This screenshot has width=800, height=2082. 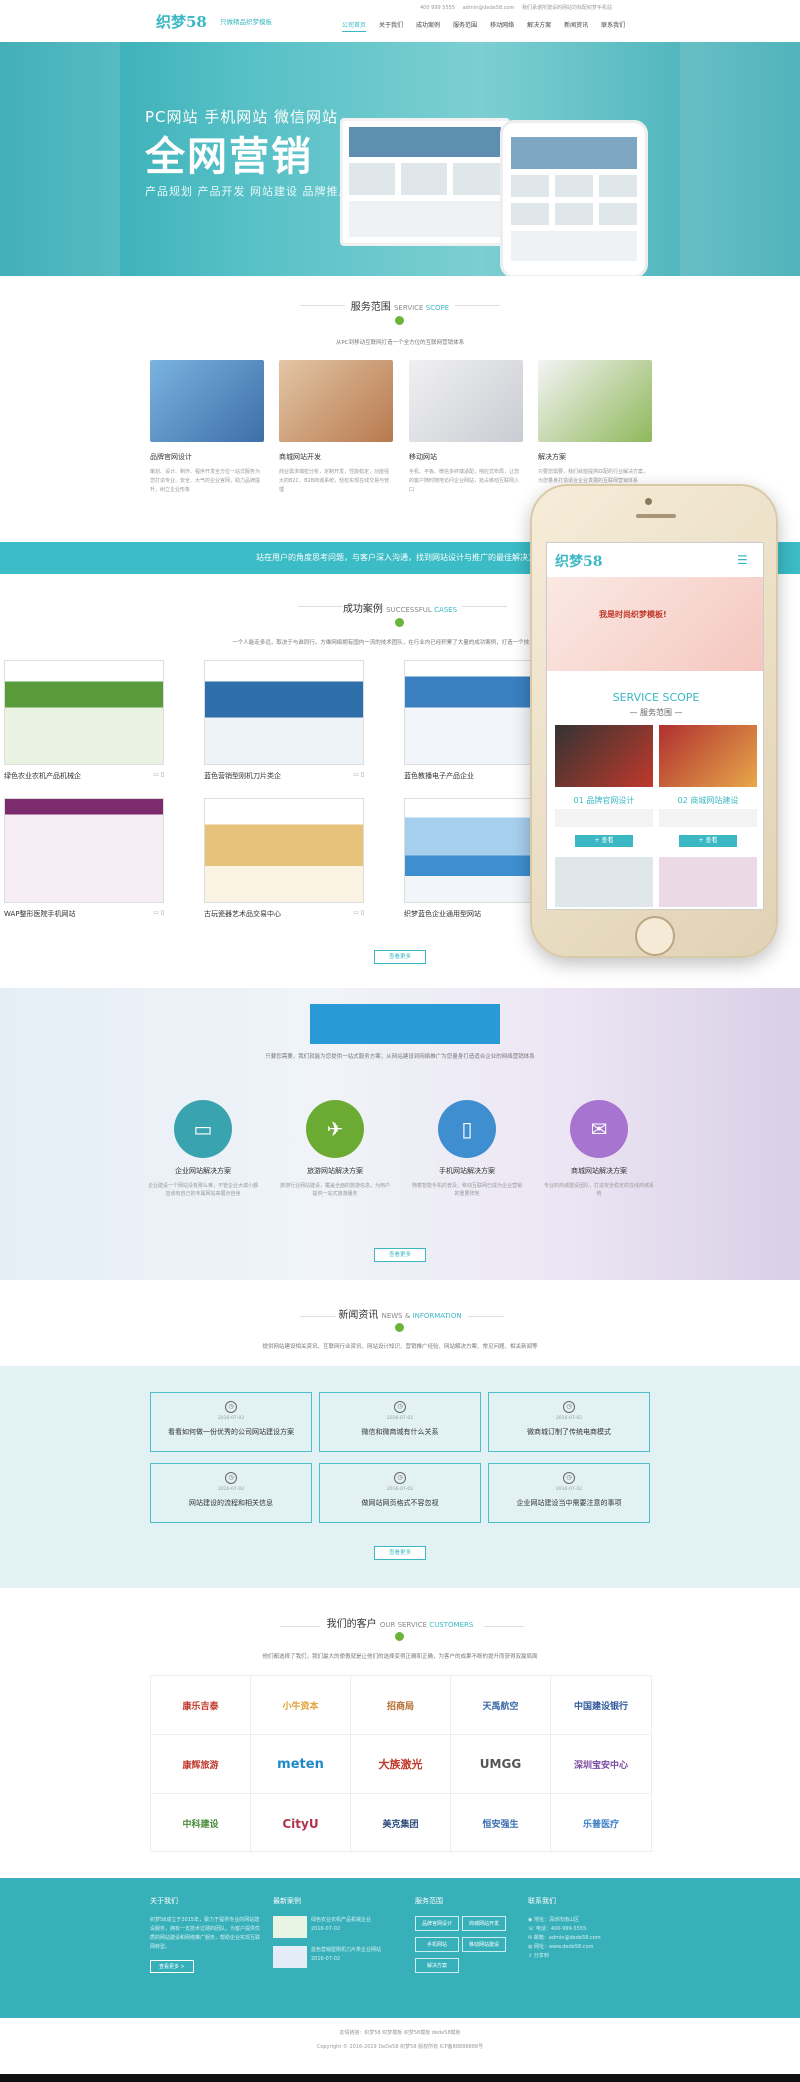 I want to click on client-logo: 恒安强生, so click(x=501, y=1823).